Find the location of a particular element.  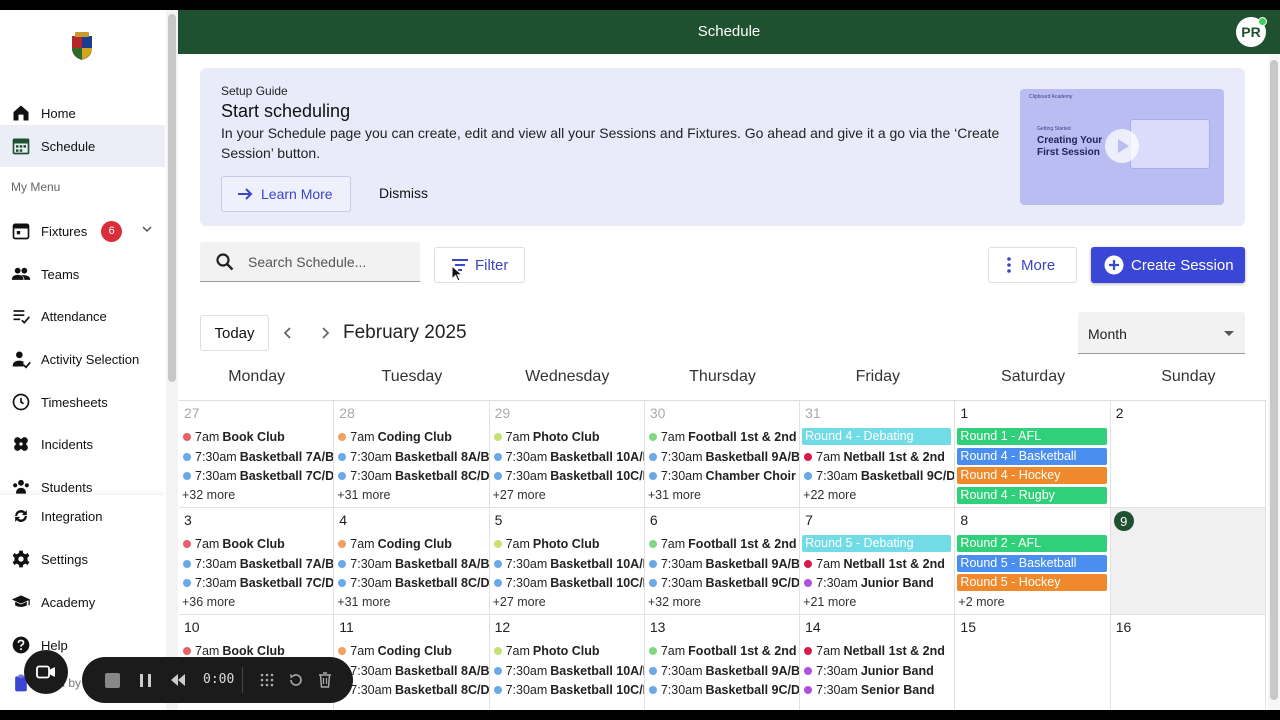

day-number: 2 is located at coordinates (1120, 413).